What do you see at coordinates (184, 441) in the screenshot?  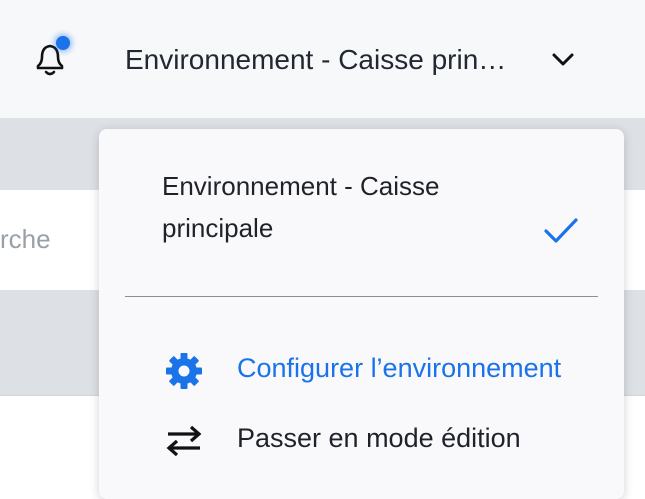 I see `swap-arrows-icon` at bounding box center [184, 441].